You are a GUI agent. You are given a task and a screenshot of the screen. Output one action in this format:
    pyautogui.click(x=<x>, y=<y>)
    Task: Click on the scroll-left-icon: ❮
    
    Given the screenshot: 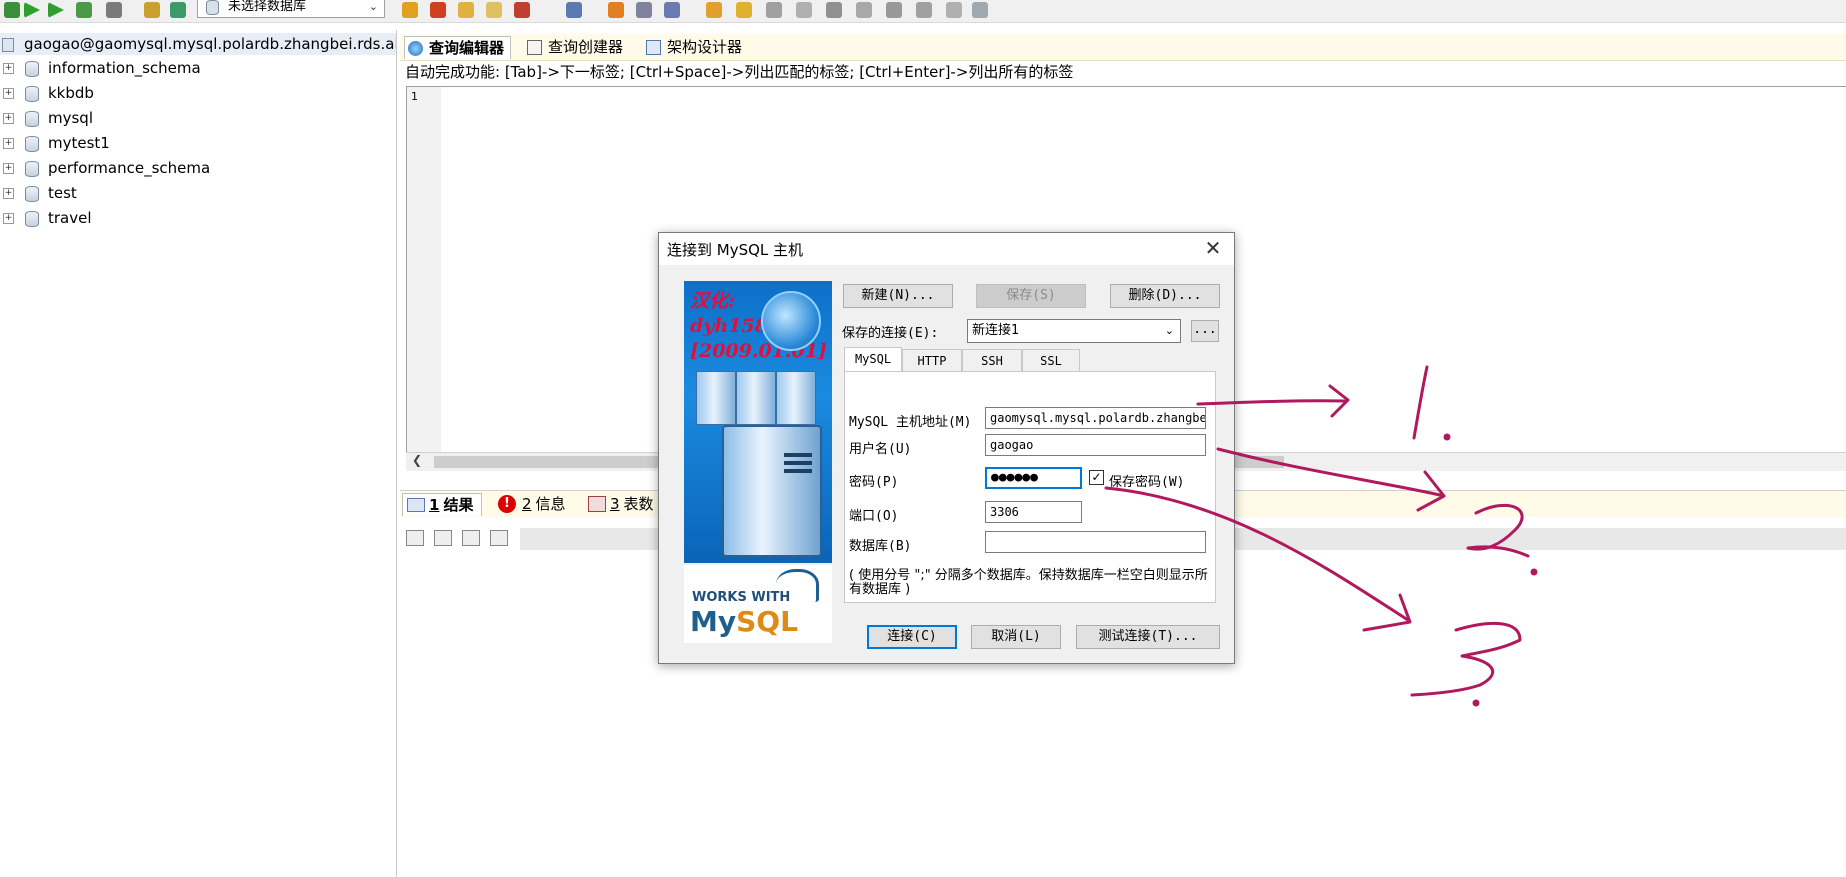 What is the action you would take?
    pyautogui.click(x=417, y=460)
    